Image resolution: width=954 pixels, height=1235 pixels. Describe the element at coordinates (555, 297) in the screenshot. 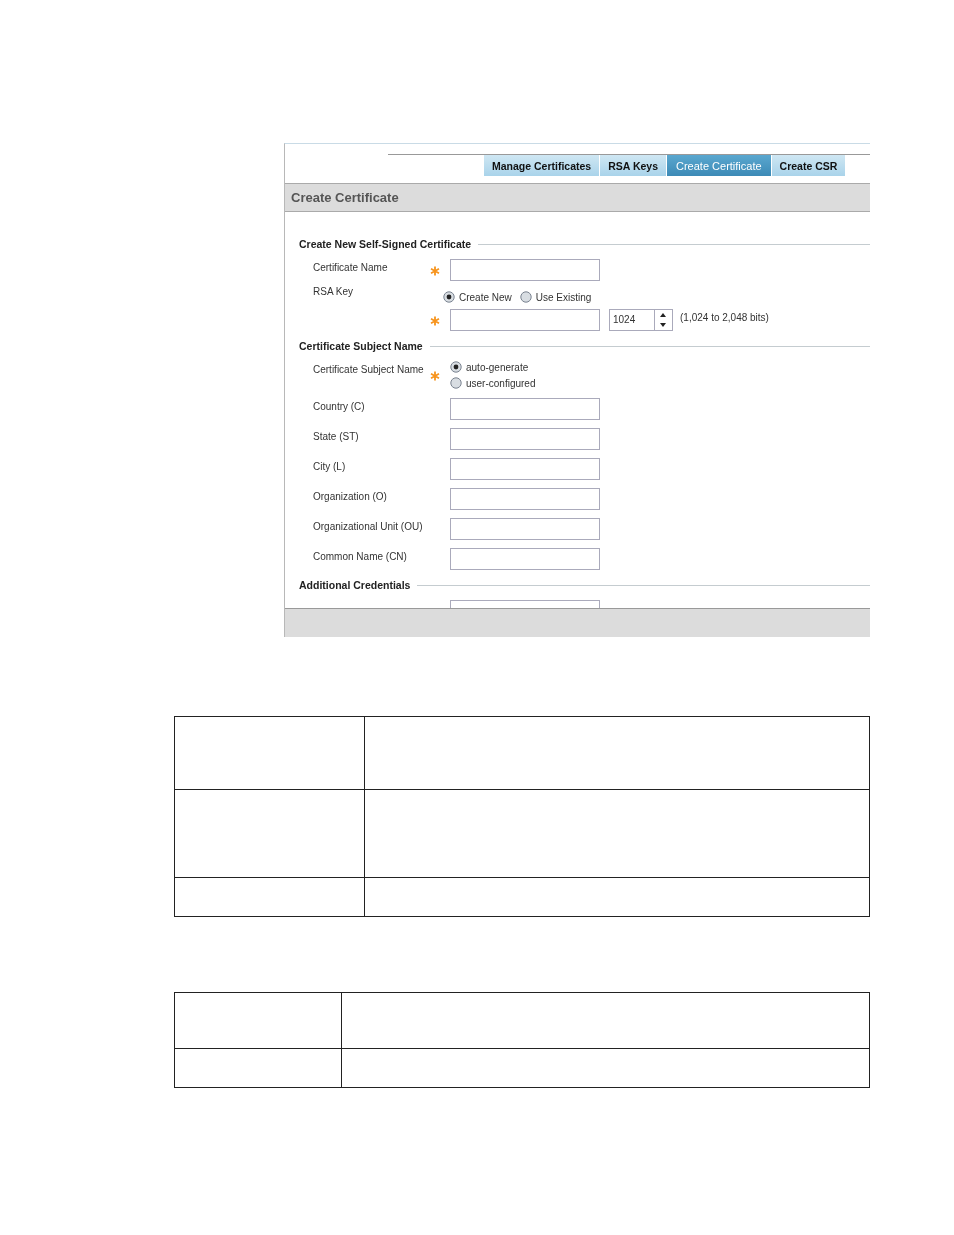

I see `radio-option: Use Existing` at that location.